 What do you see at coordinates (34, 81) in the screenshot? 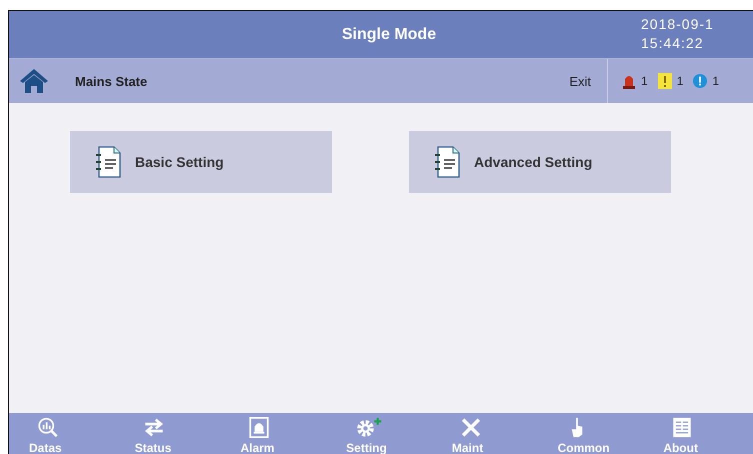
I see `home-icon` at bounding box center [34, 81].